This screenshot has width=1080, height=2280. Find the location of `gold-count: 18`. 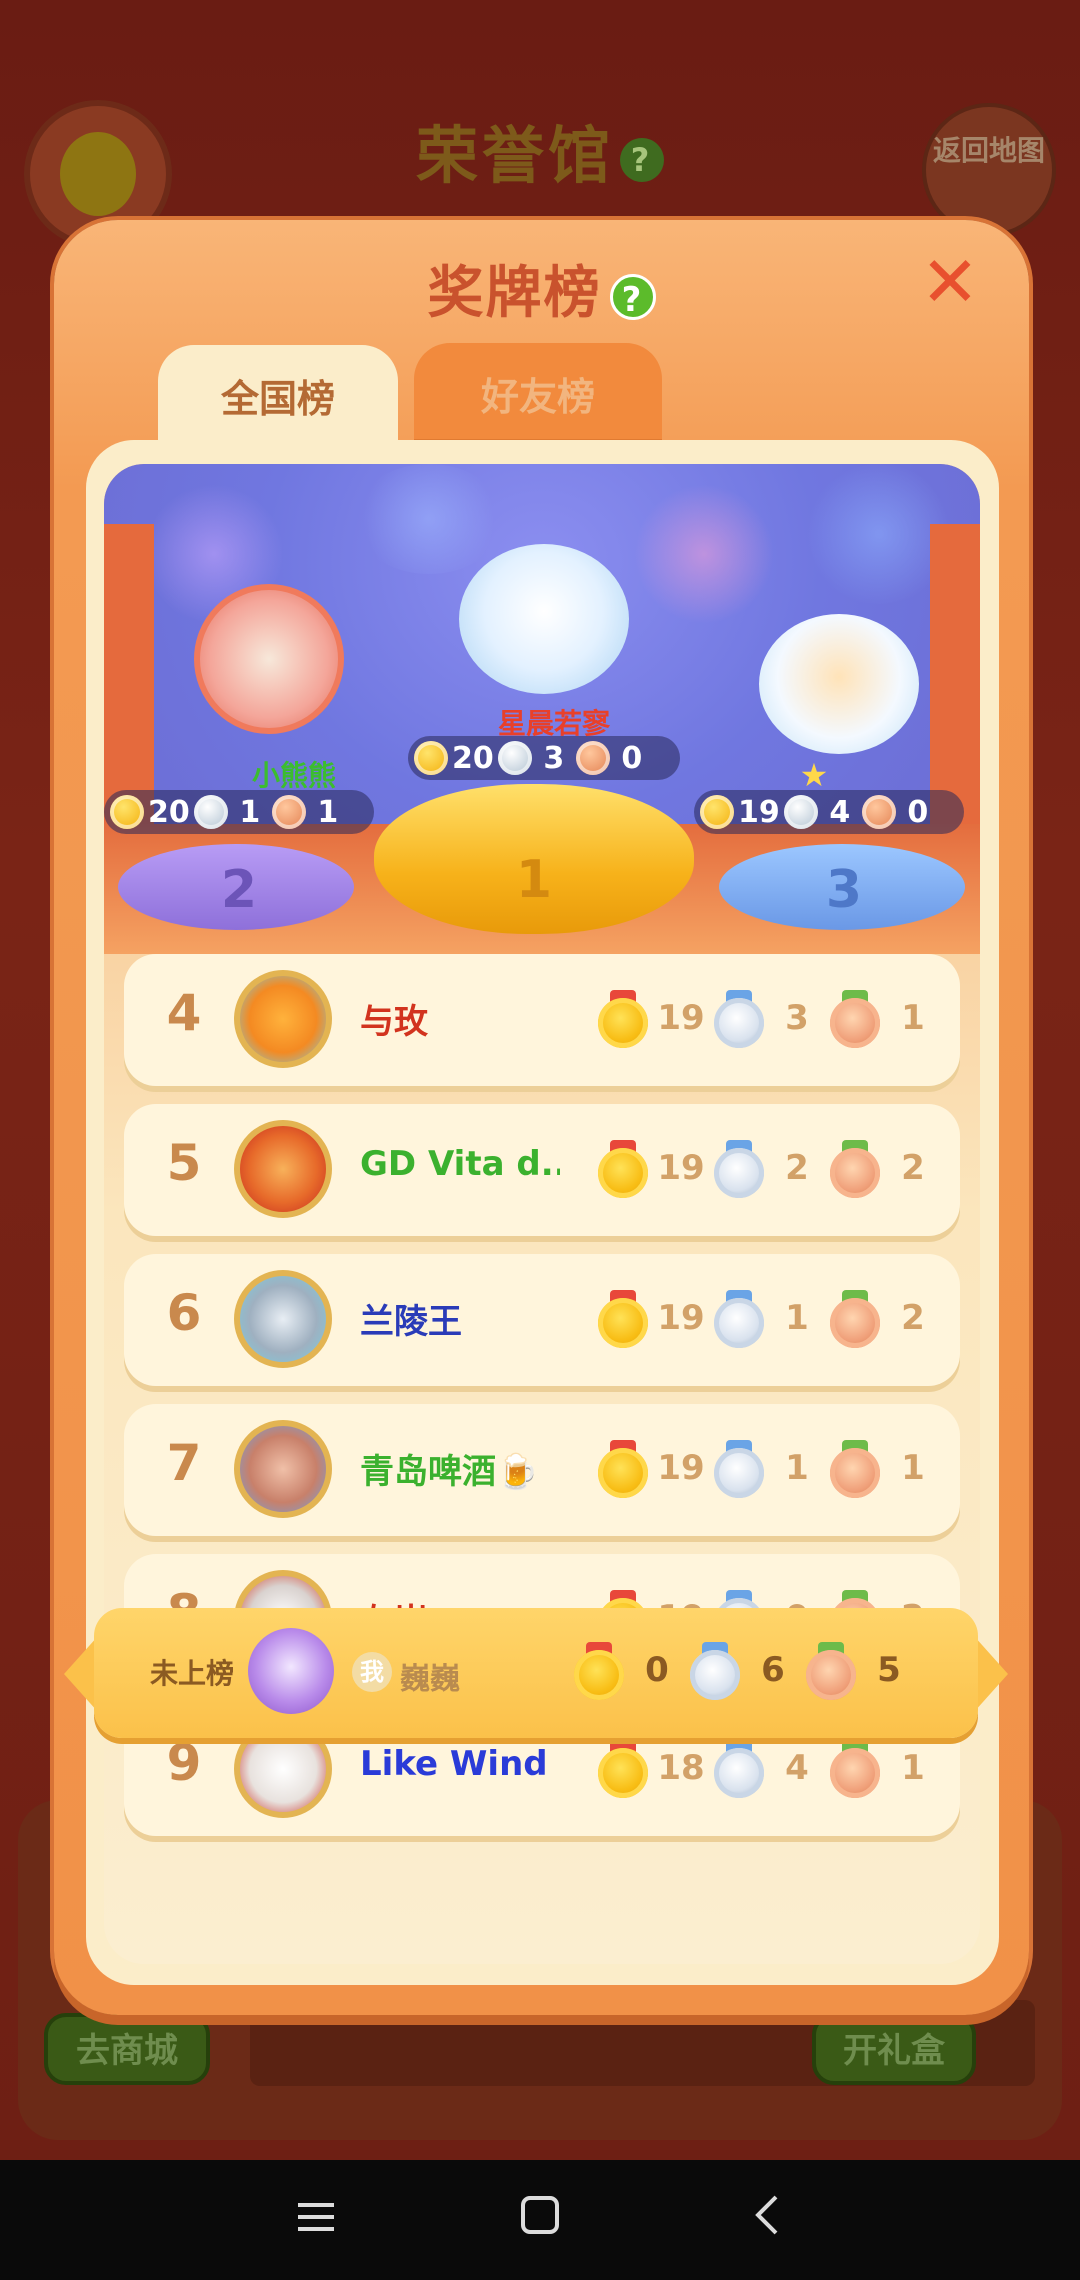

gold-count: 18 is located at coordinates (681, 1768).